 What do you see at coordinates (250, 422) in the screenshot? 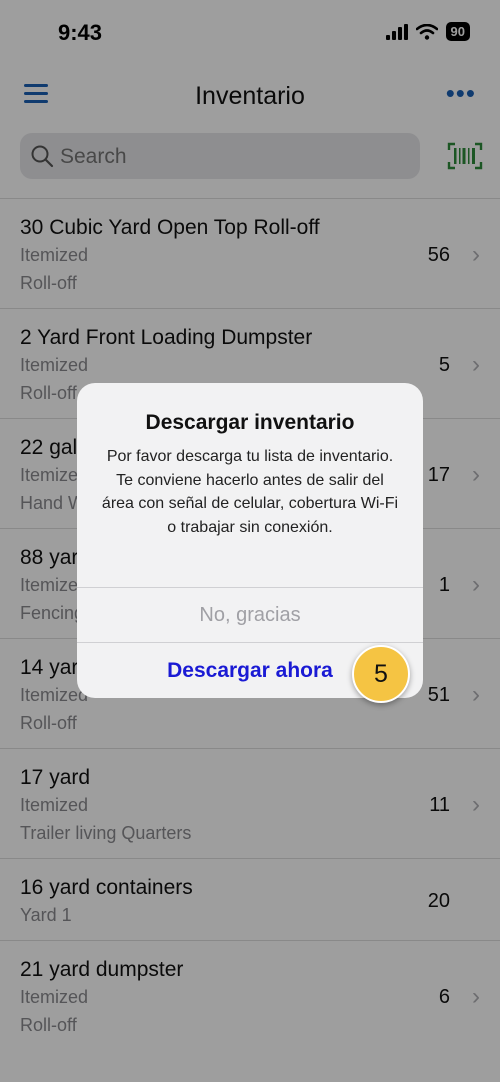
I see `dialog-title: Descargar inventario` at bounding box center [250, 422].